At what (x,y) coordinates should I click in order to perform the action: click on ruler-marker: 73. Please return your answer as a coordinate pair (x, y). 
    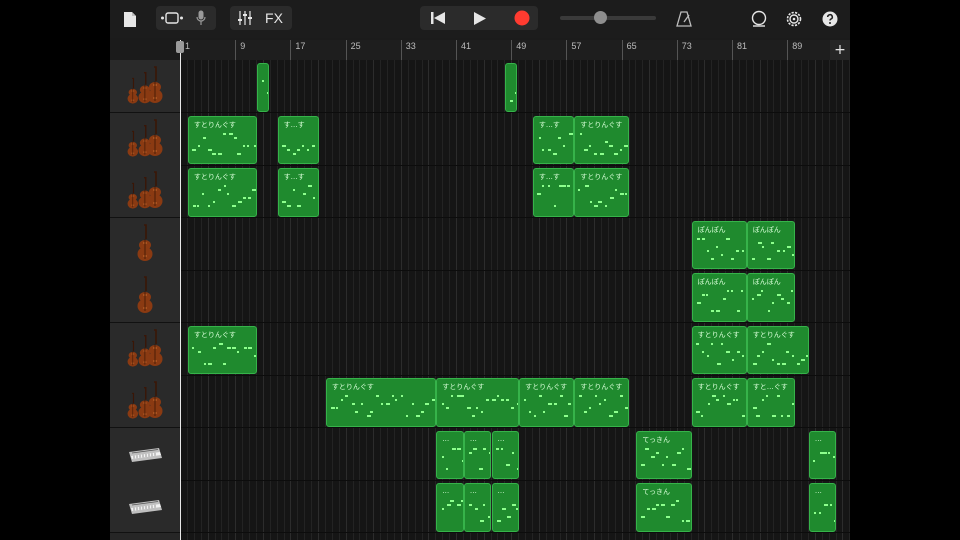
    Looking at the image, I should click on (684, 50).